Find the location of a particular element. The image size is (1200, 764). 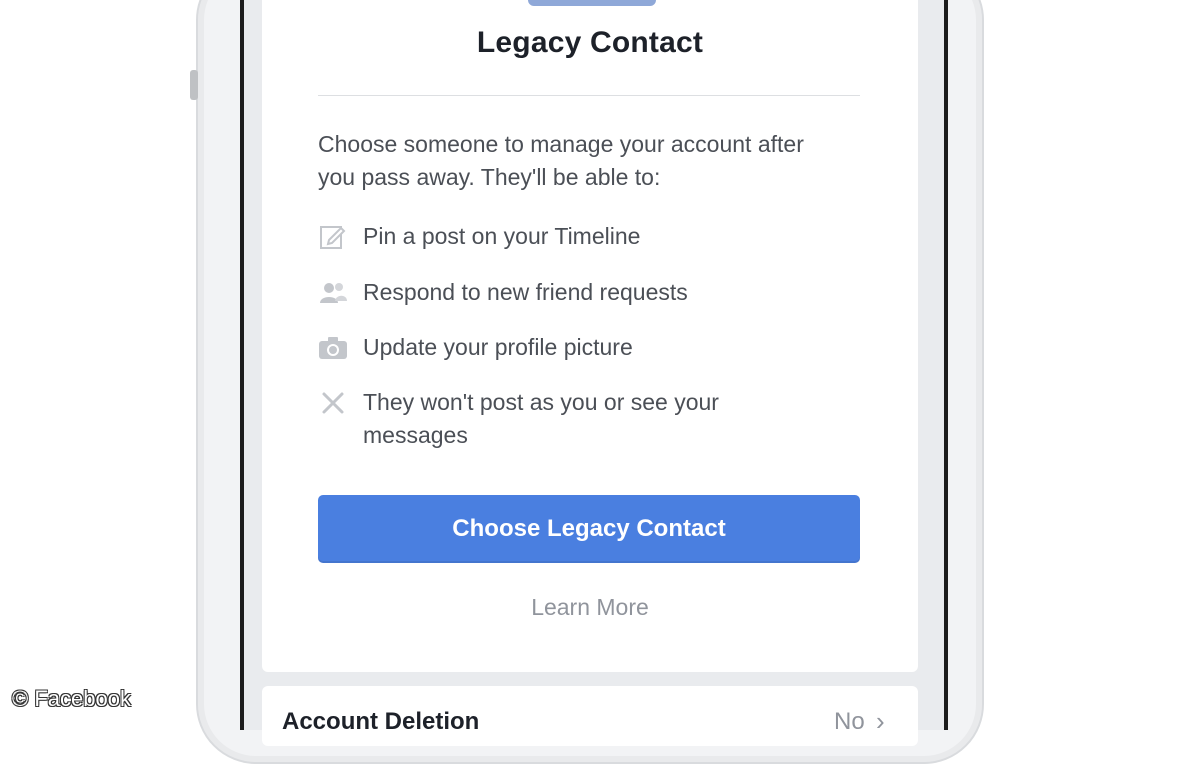

ability-text: Update your profile picture is located at coordinates (498, 347).